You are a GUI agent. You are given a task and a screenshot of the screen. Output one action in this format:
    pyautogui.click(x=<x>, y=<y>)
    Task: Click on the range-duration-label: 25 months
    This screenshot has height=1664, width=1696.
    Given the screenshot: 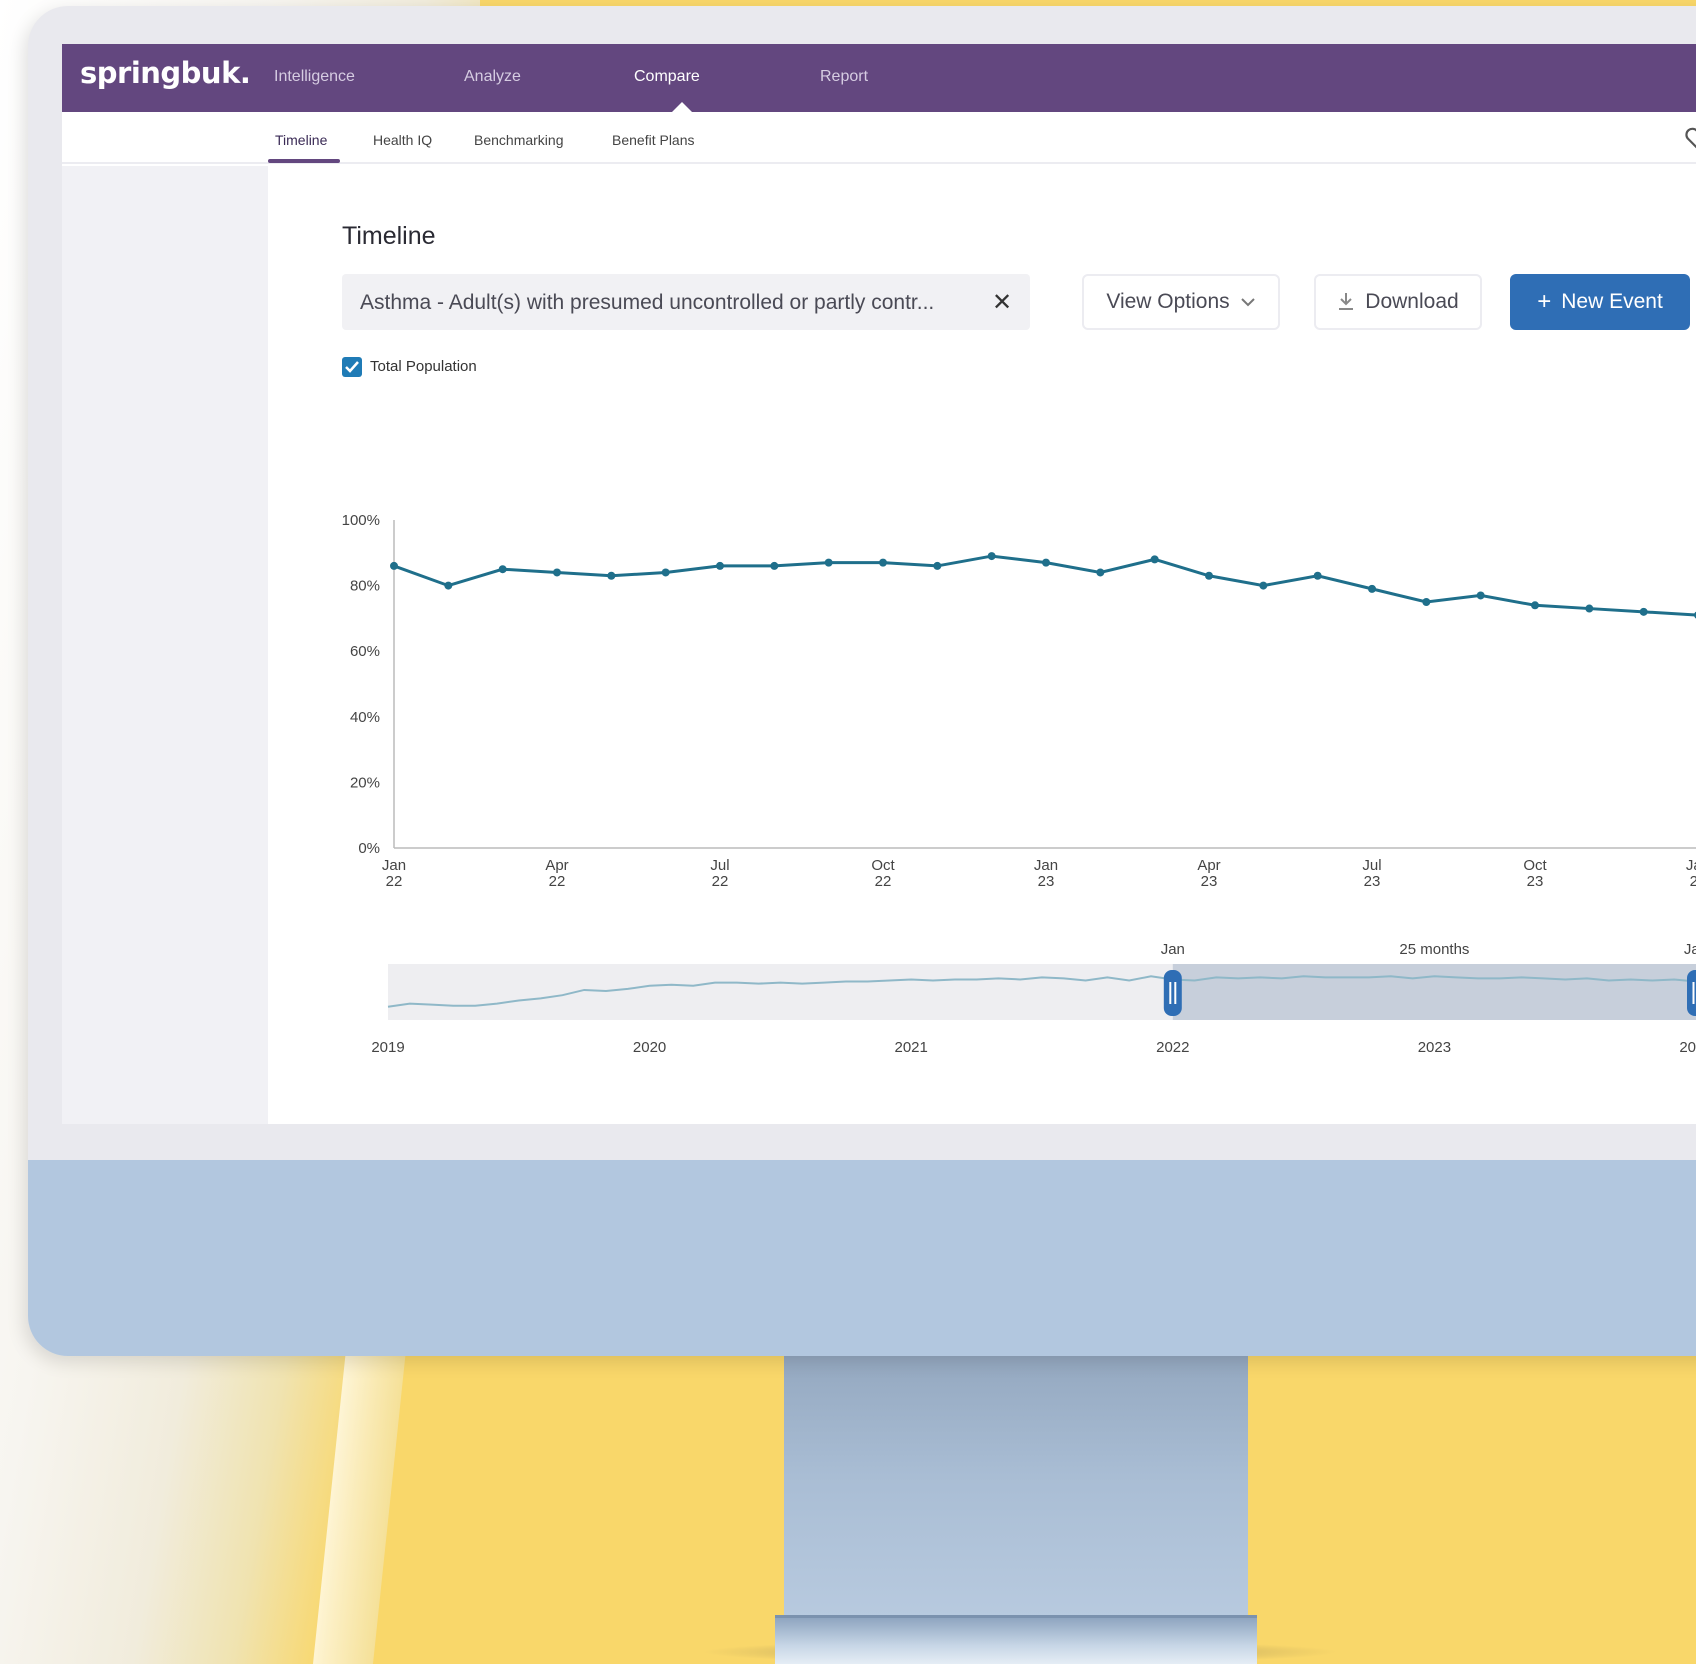 What is the action you would take?
    pyautogui.click(x=1434, y=949)
    